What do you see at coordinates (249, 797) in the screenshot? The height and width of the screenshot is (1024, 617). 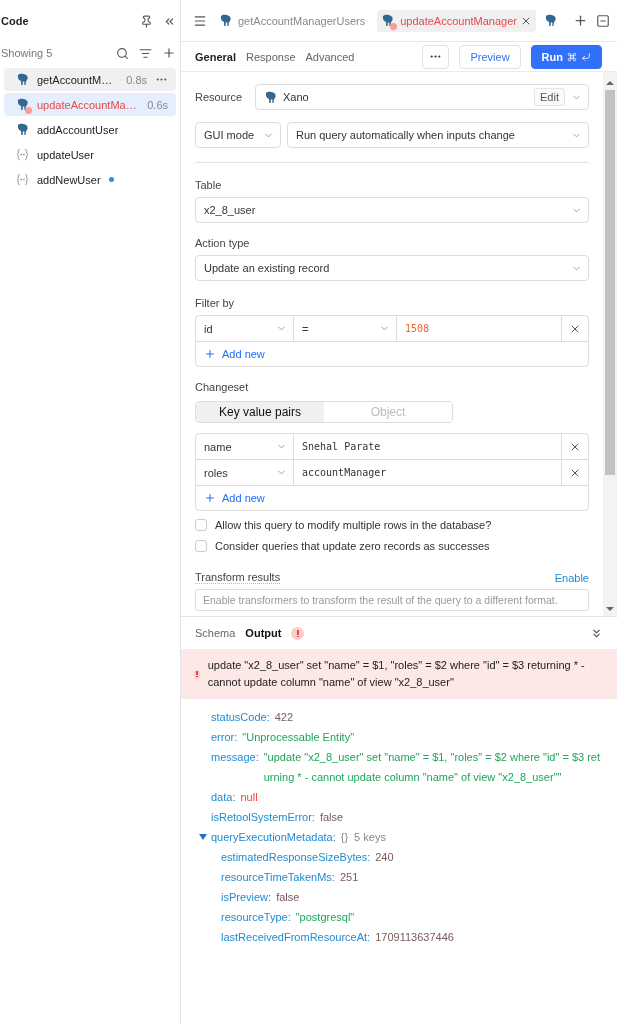 I see `json-value: null` at bounding box center [249, 797].